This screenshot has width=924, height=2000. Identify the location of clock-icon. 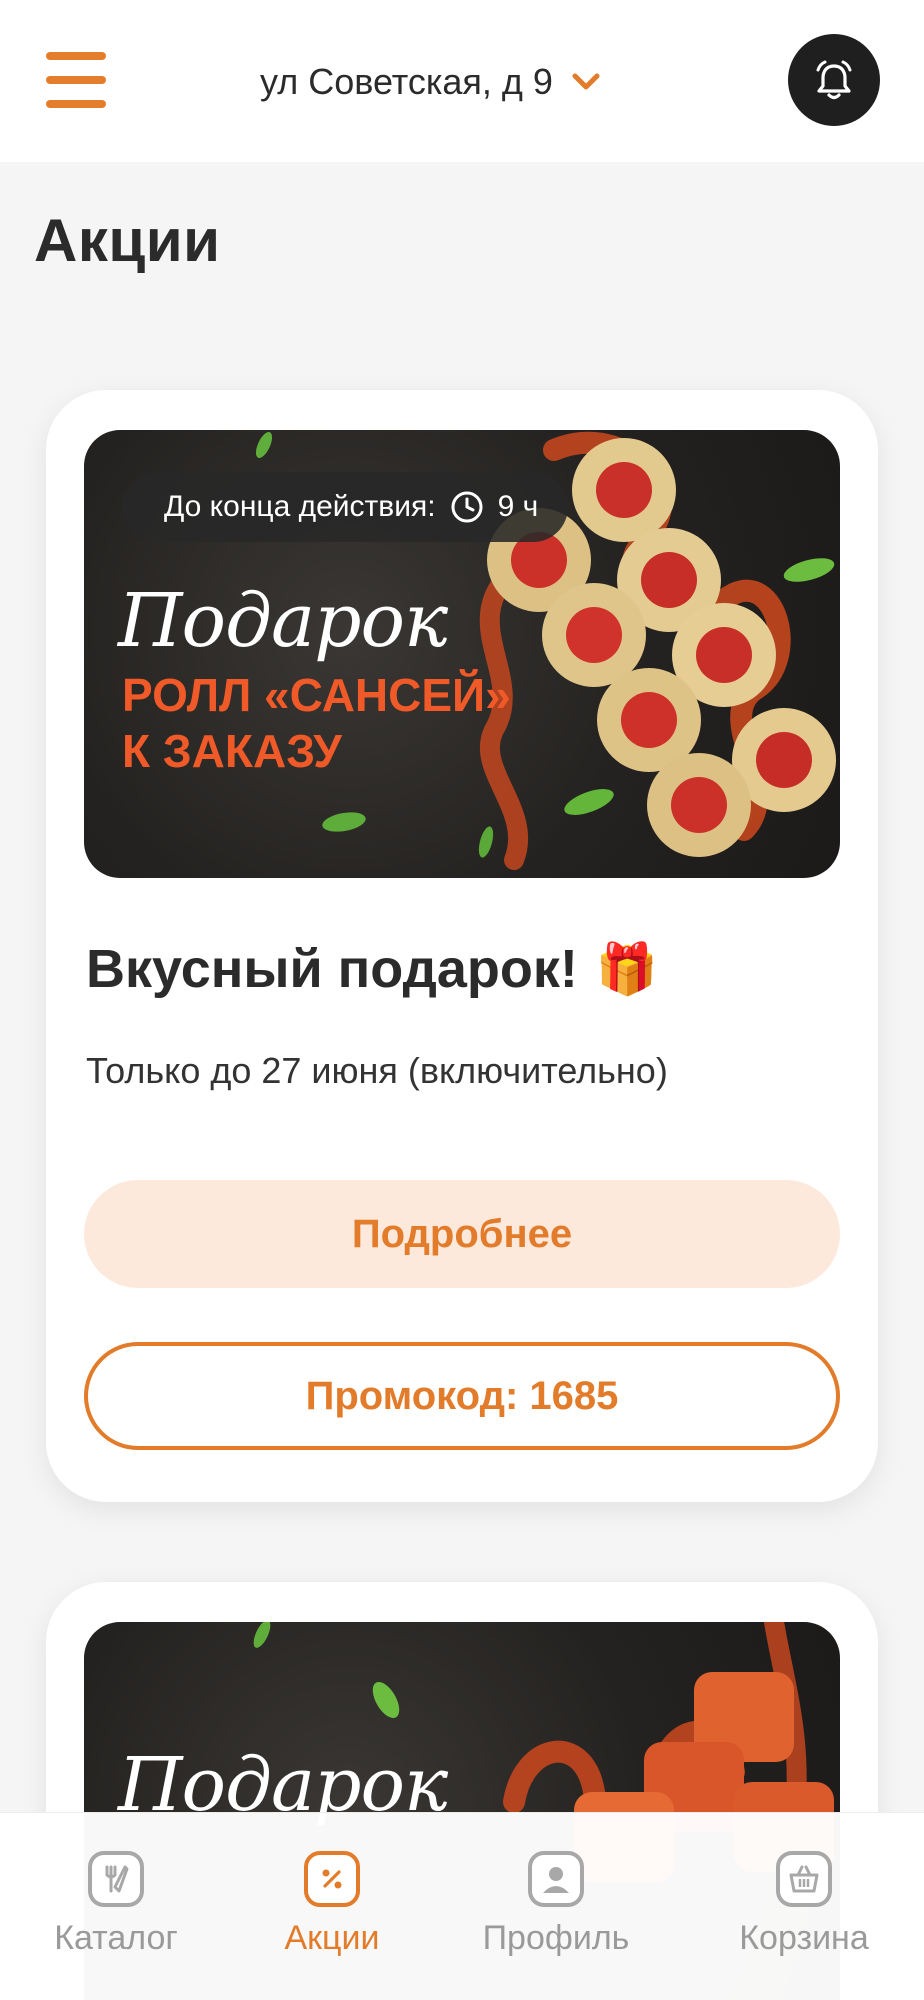
(467, 507).